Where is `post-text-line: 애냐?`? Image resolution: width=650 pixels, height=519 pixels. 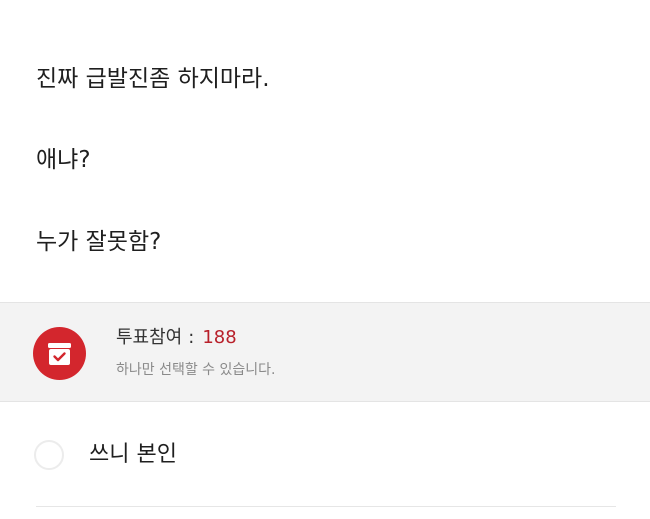 post-text-line: 애냐? is located at coordinates (63, 160).